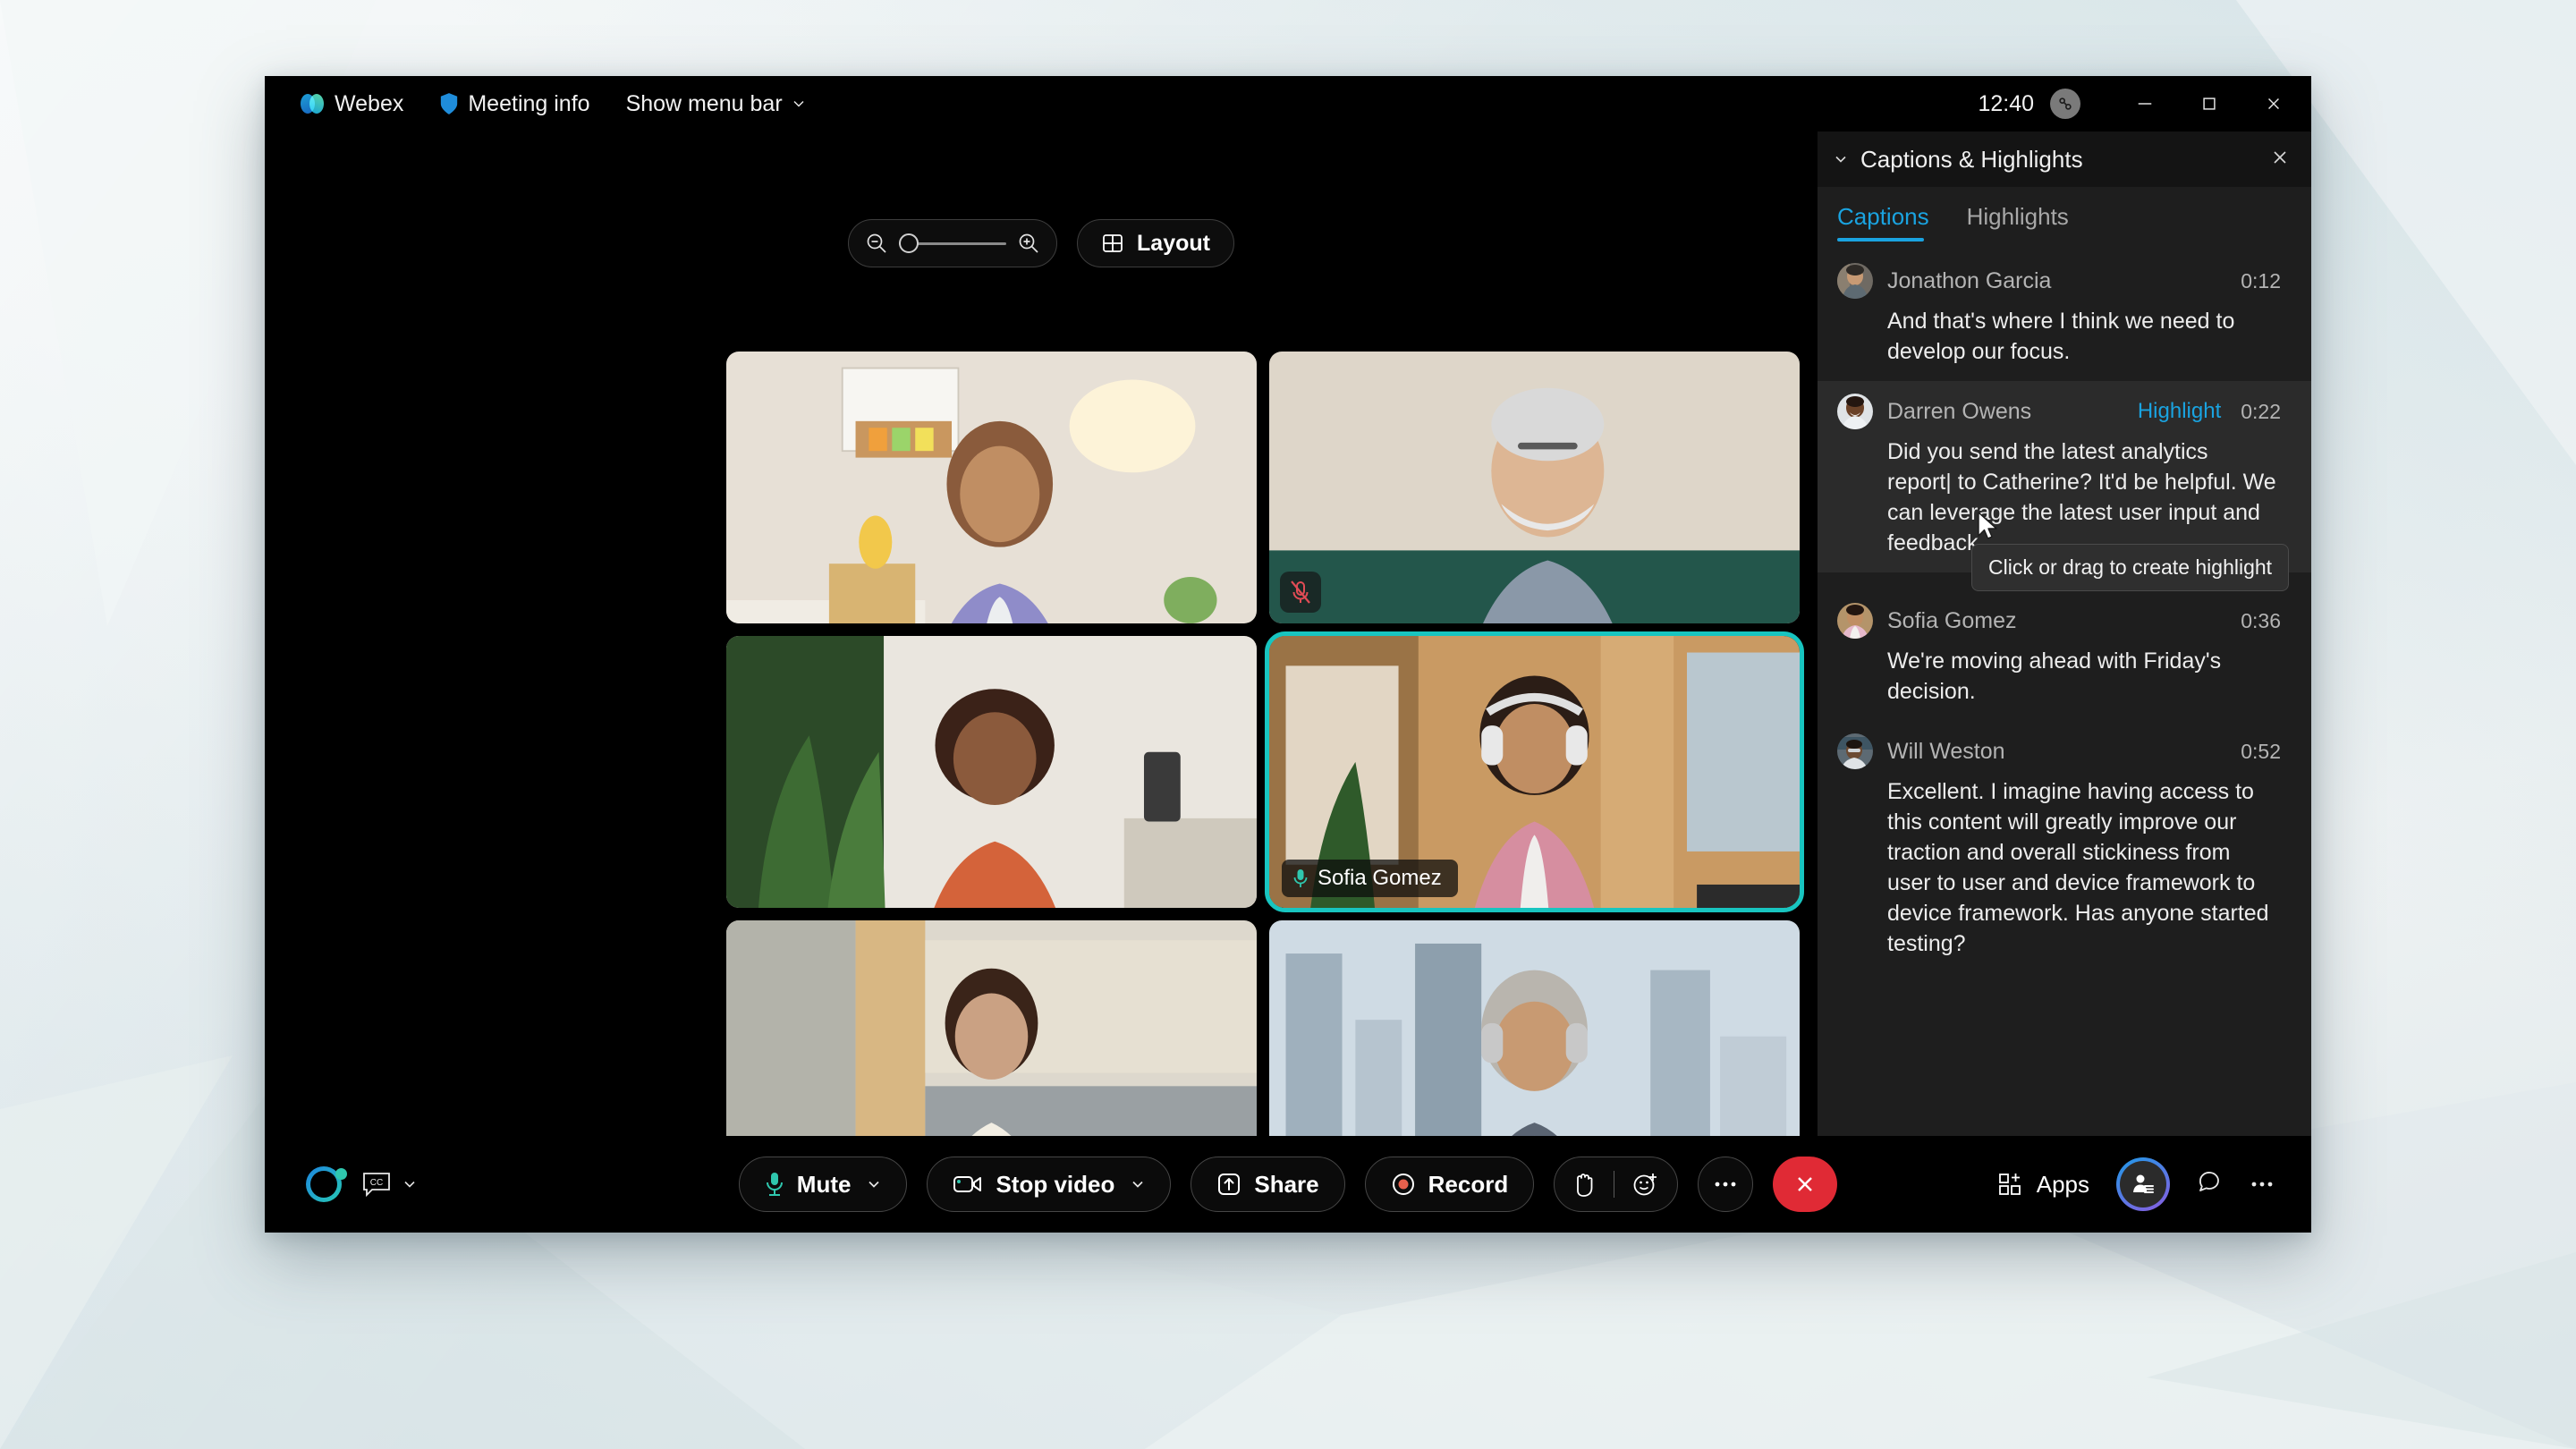 The height and width of the screenshot is (1449, 2576). Describe the element at coordinates (2043, 1185) in the screenshot. I see `apps-button: Apps` at that location.